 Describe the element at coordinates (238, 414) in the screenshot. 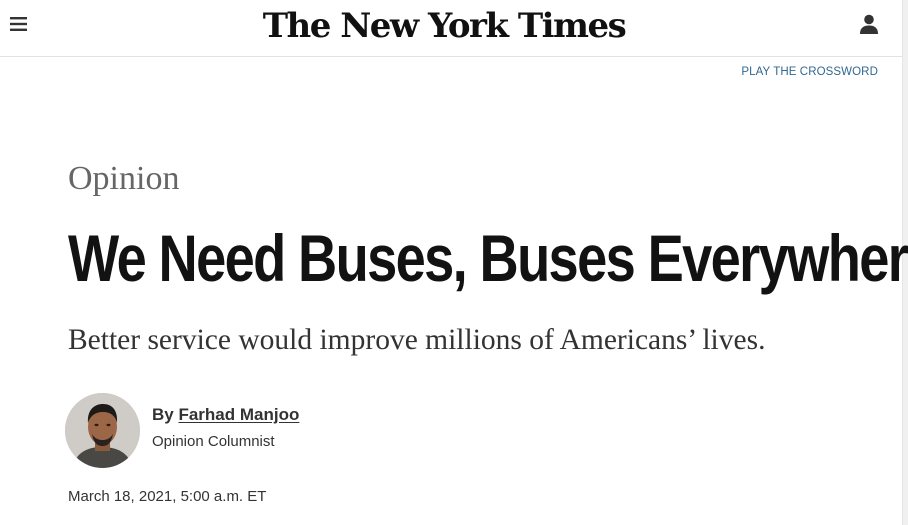

I see `author-name-link: Farhad Manjoo` at that location.